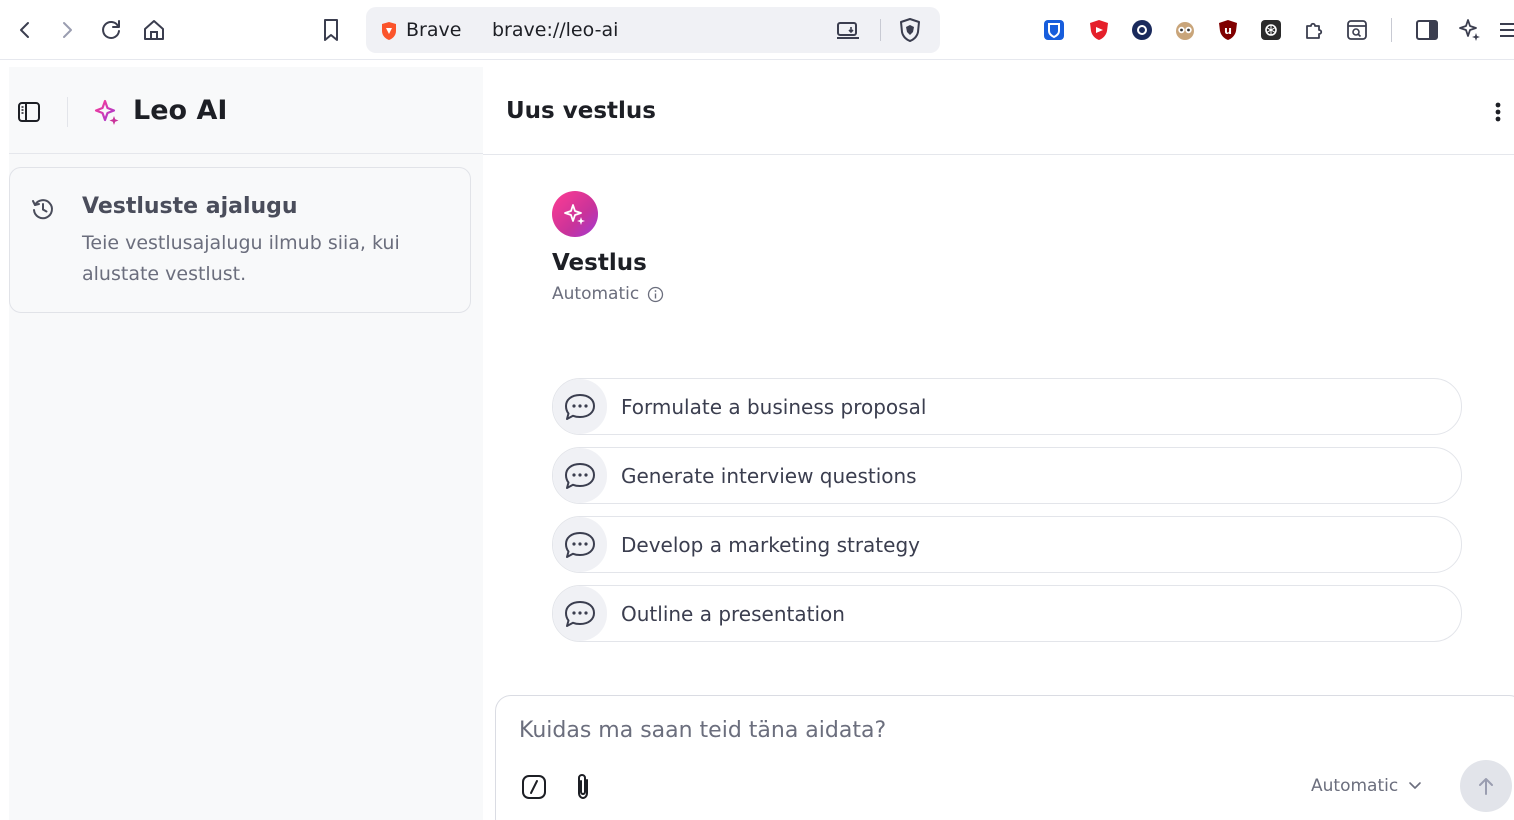 The height and width of the screenshot is (820, 1514). I want to click on more-options-icon, so click(1497, 112).